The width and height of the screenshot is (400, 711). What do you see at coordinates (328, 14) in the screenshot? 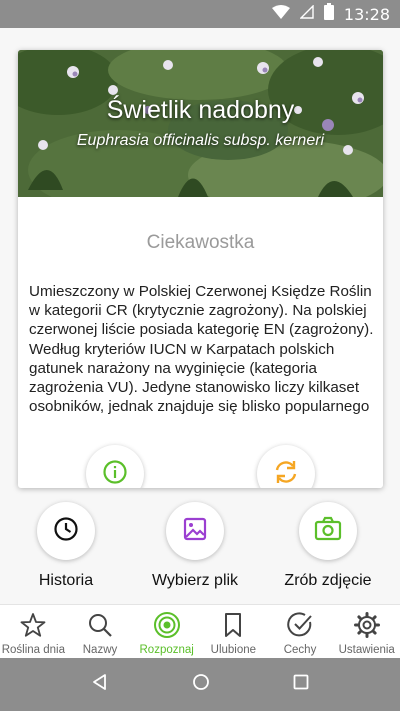
I see `battery-icon` at bounding box center [328, 14].